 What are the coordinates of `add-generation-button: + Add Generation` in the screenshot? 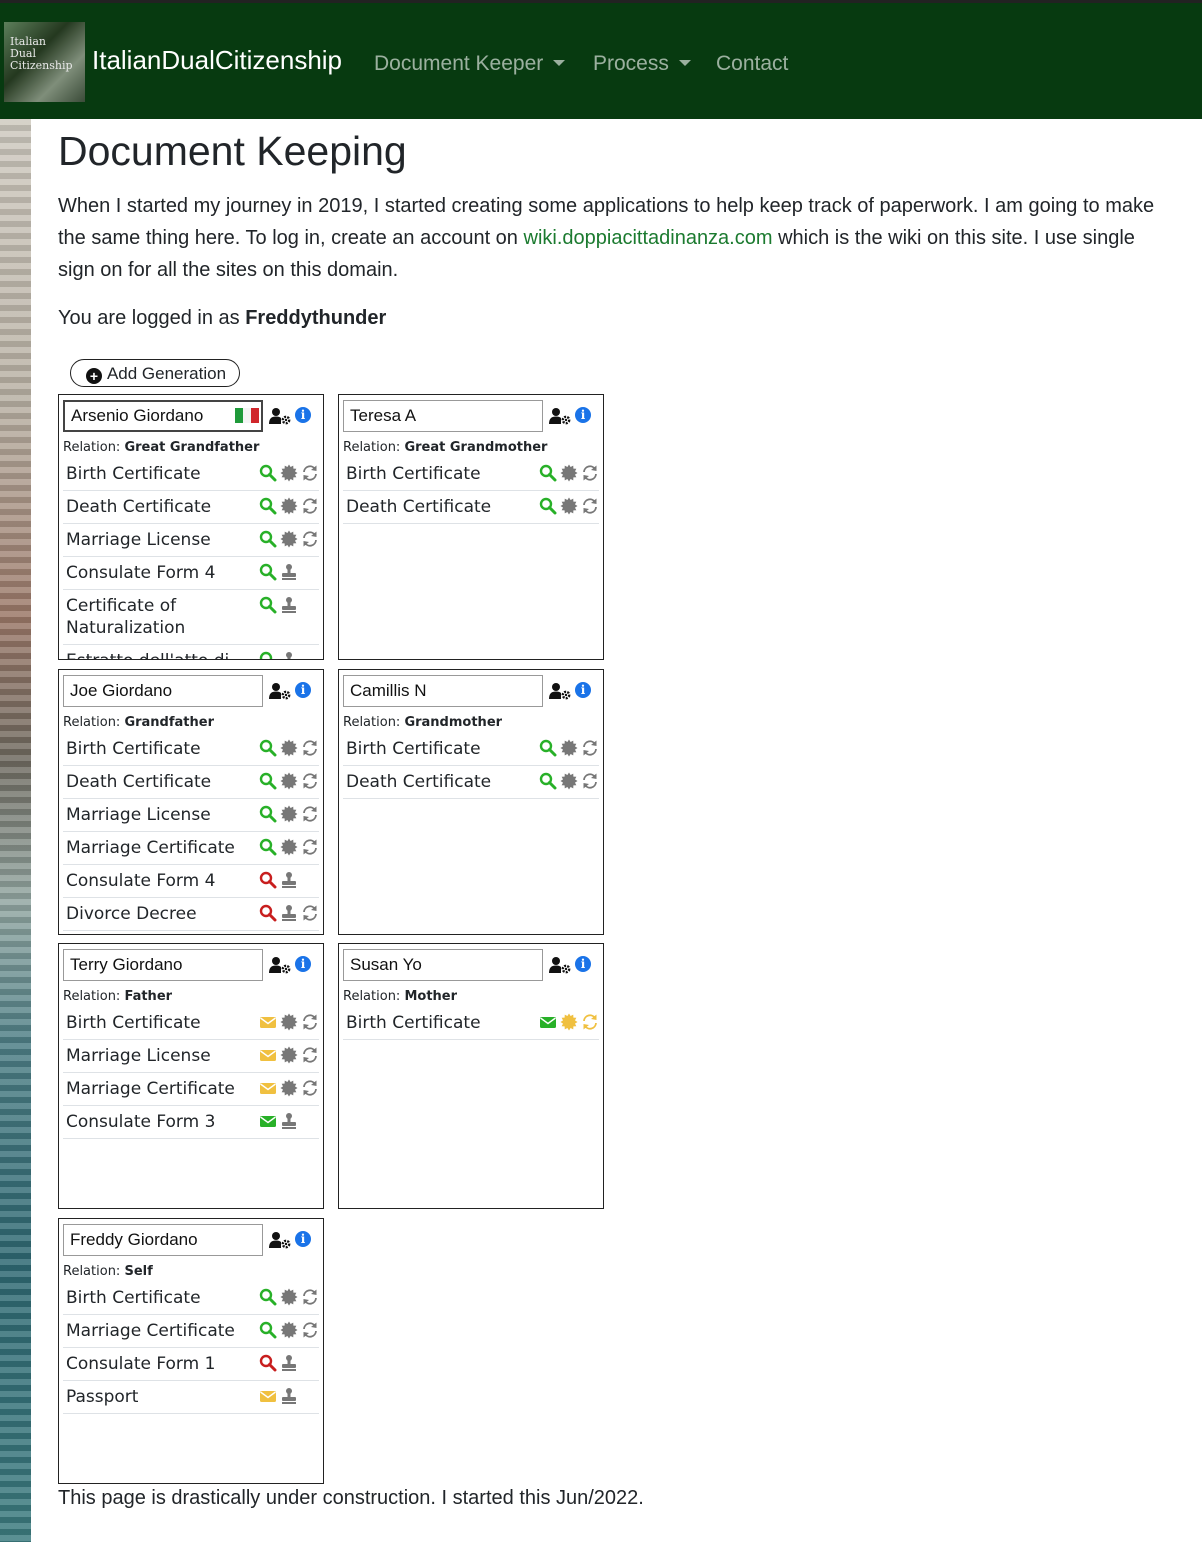 It's located at (155, 373).